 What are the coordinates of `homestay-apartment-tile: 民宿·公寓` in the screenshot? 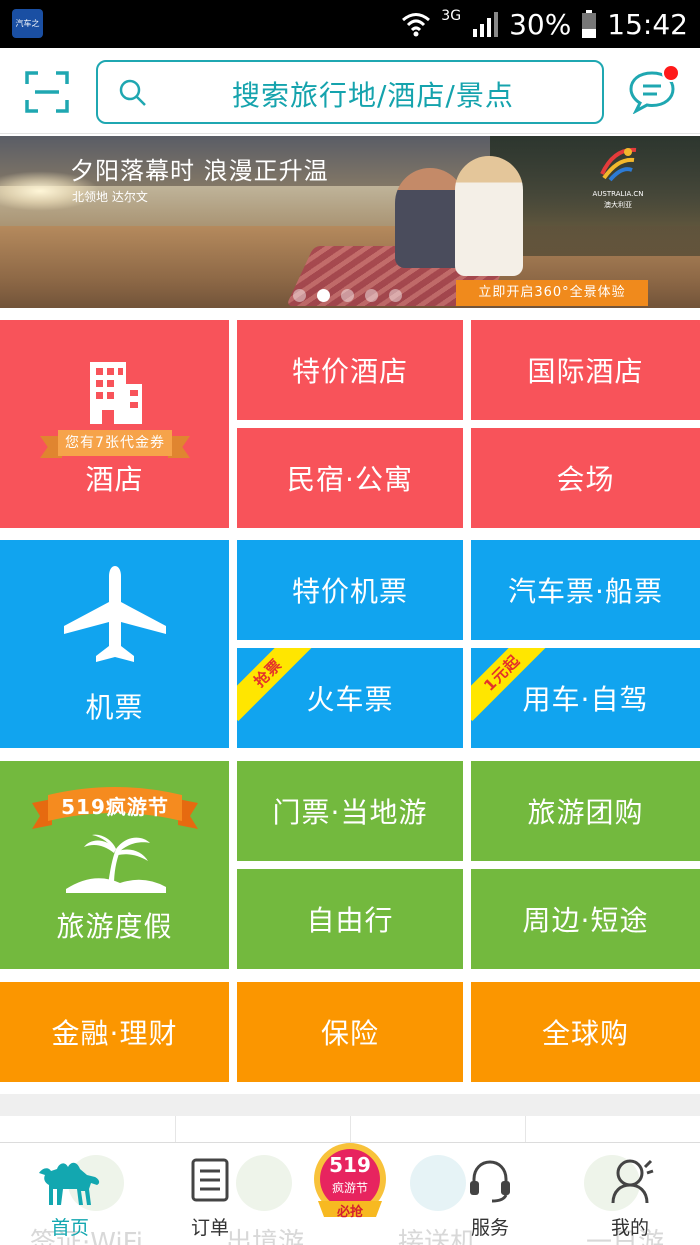 It's located at (350, 478).